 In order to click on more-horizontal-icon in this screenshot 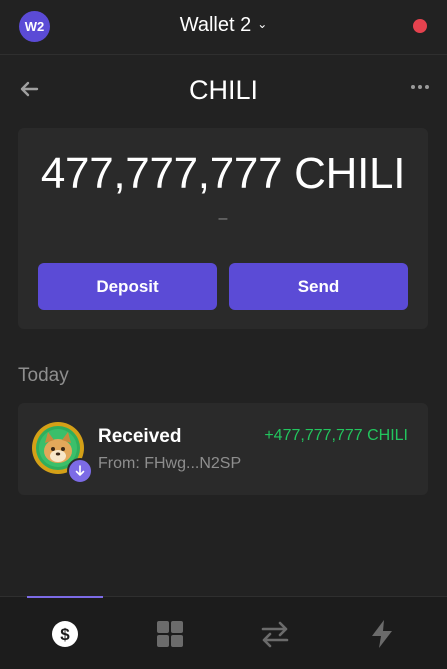, I will do `click(420, 87)`.